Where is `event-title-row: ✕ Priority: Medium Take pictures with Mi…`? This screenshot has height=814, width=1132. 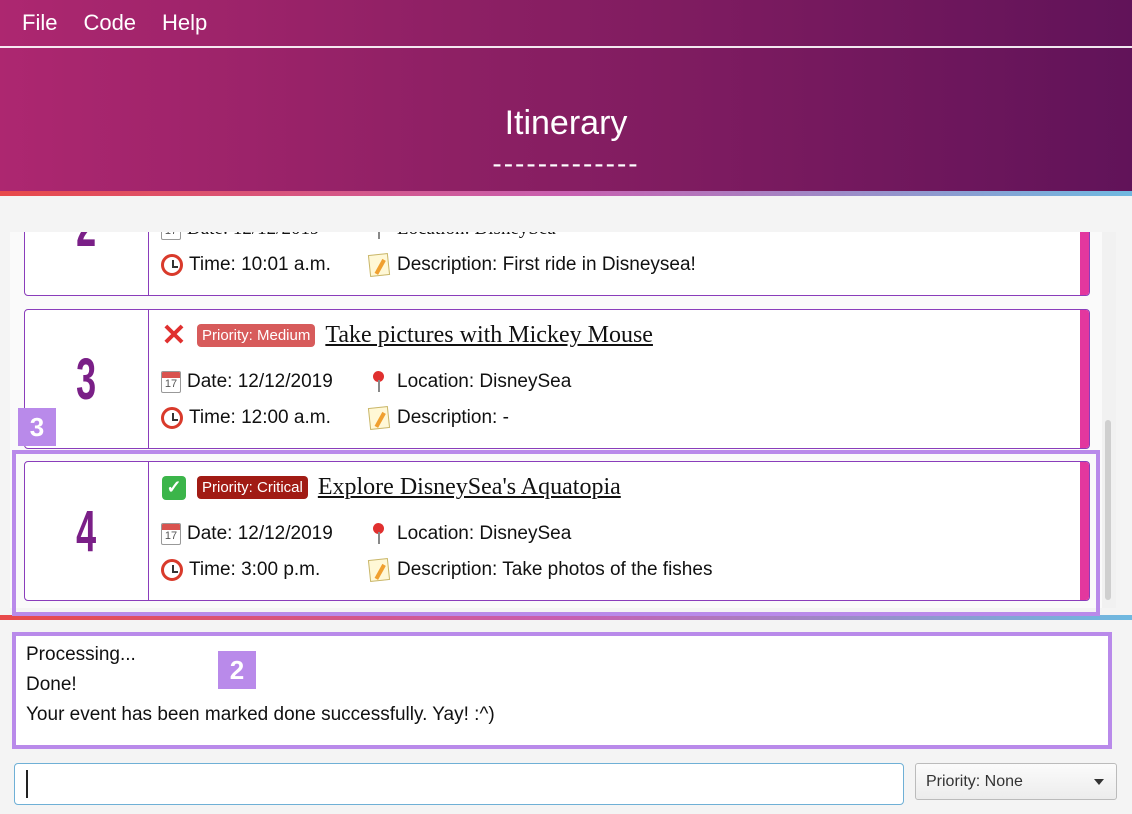
event-title-row: ✕ Priority: Medium Take pictures with Mi… is located at coordinates (407, 335).